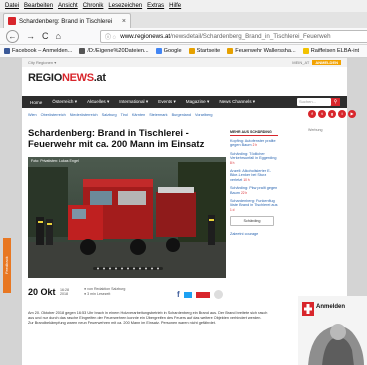 This screenshot has height=365, width=367. What do you see at coordinates (32, 115) in the screenshot?
I see `subnav-item: Wien` at bounding box center [32, 115].